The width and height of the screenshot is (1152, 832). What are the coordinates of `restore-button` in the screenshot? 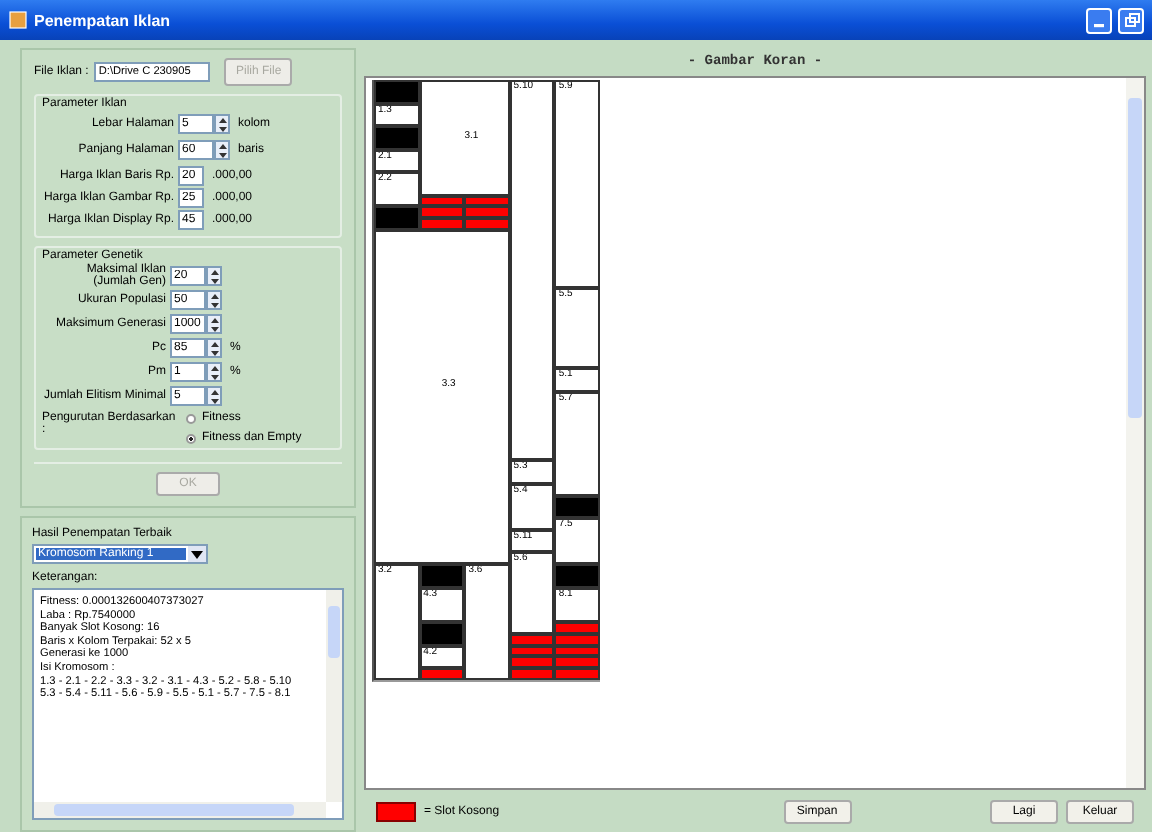 It's located at (1131, 20).